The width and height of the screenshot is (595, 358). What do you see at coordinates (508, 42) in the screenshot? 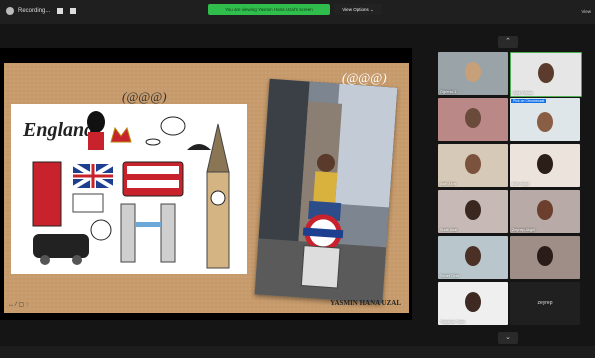
I see `gallery-up-arrow: ⌃` at bounding box center [508, 42].